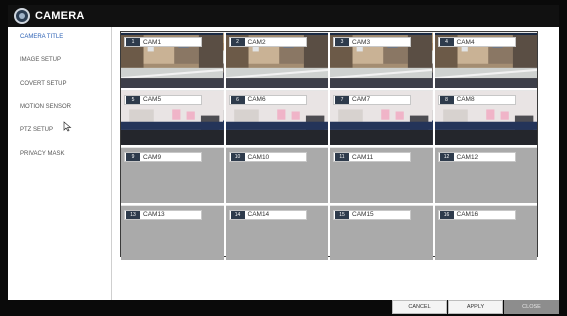  What do you see at coordinates (258, 157) in the screenshot?
I see `camera-name: CAM10` at bounding box center [258, 157].